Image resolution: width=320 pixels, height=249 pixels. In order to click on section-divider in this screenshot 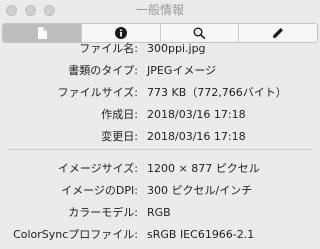, I will do `click(160, 149)`.